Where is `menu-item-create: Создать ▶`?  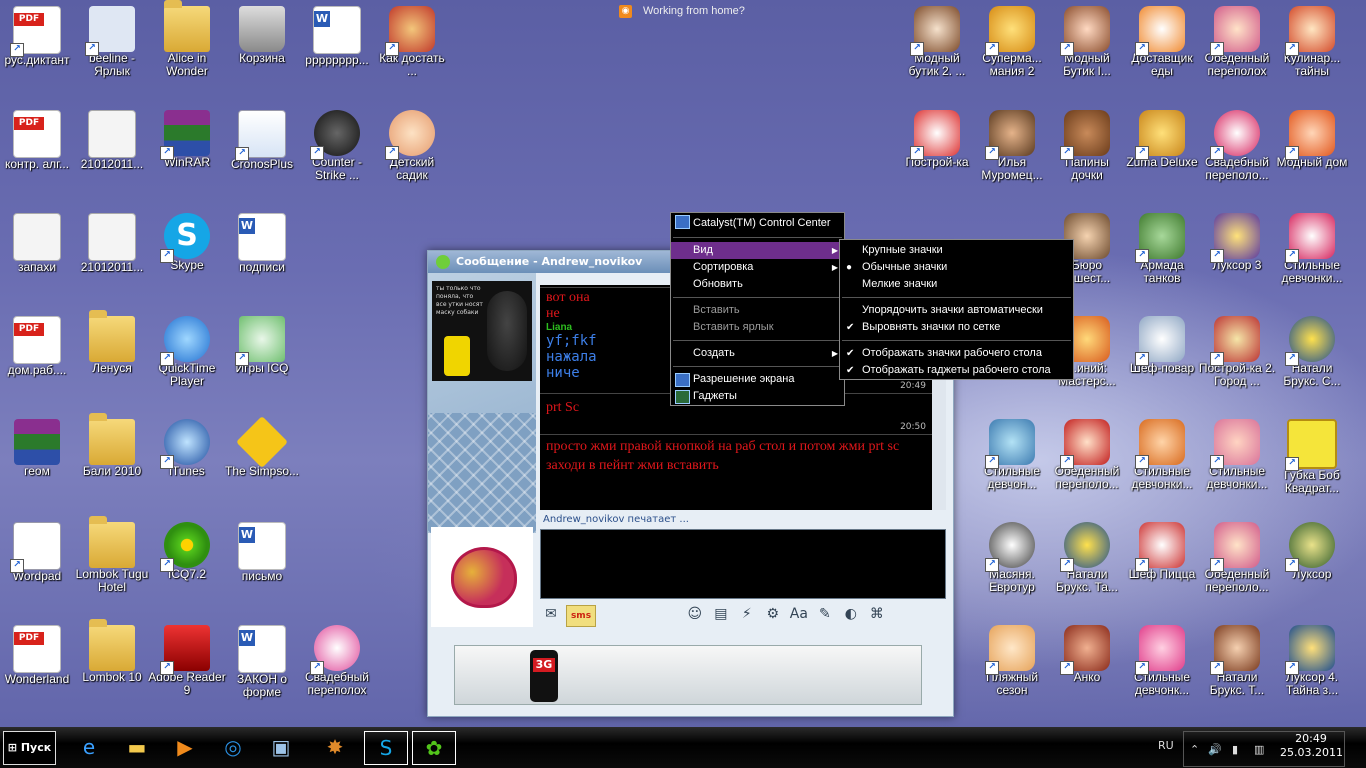
menu-item-create: Создать ▶ is located at coordinates (757, 353).